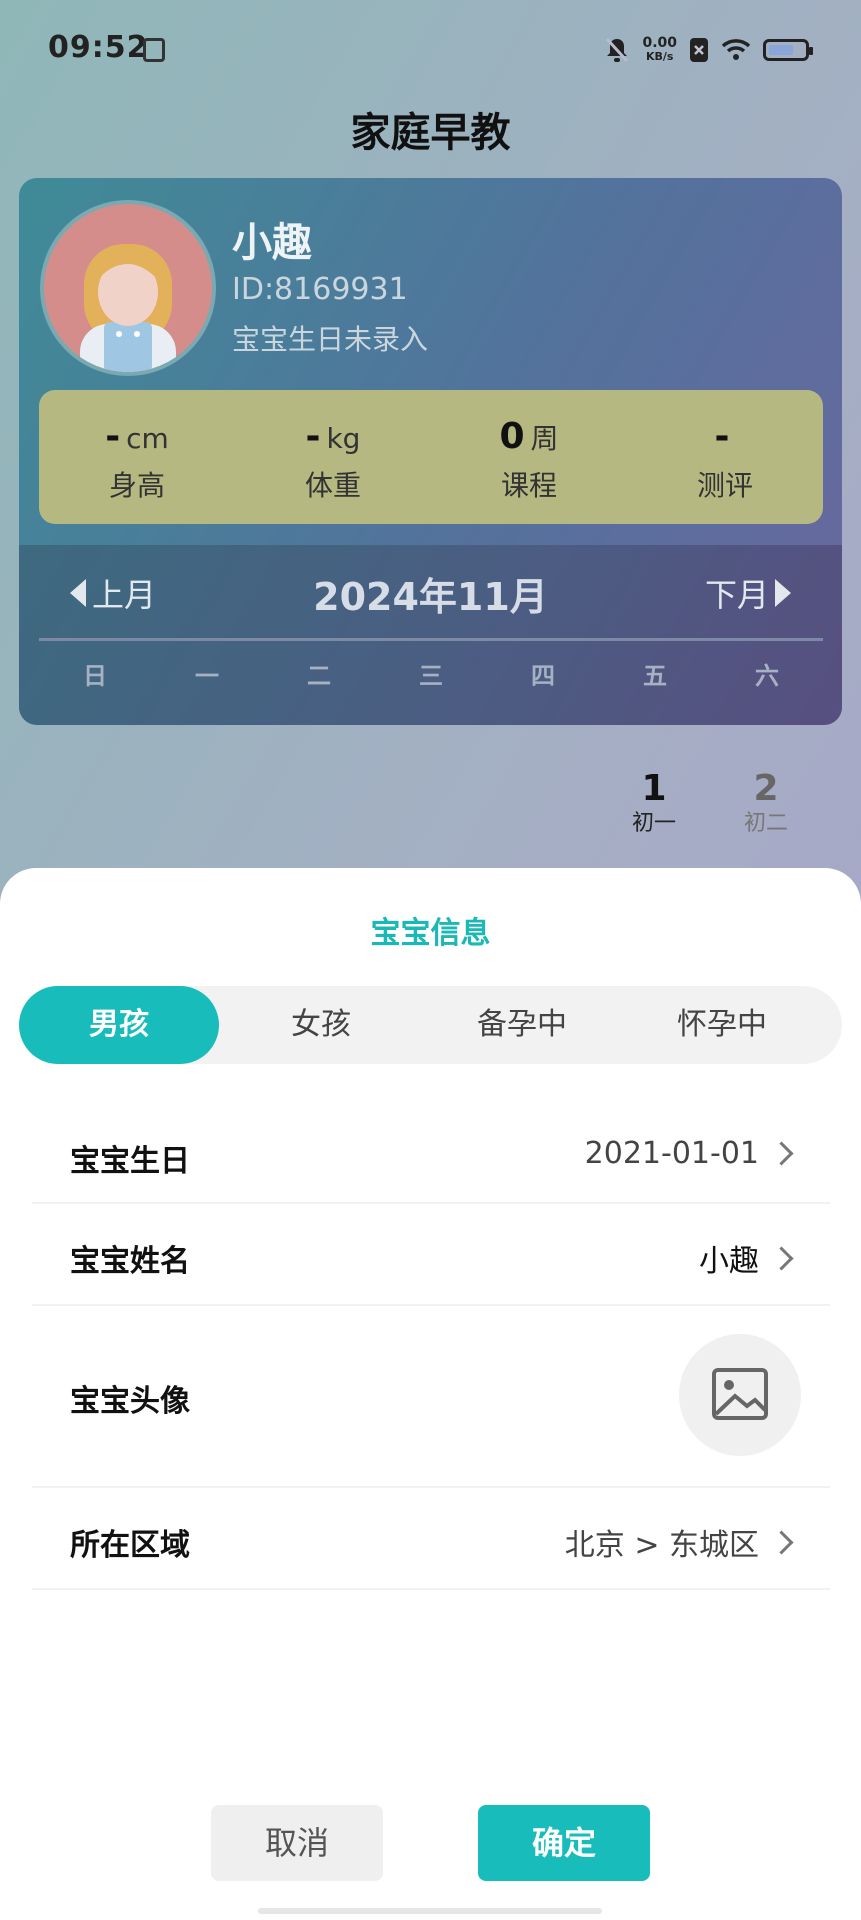 The width and height of the screenshot is (861, 1920). Describe the element at coordinates (766, 788) in the screenshot. I see `day-number: 2` at that location.